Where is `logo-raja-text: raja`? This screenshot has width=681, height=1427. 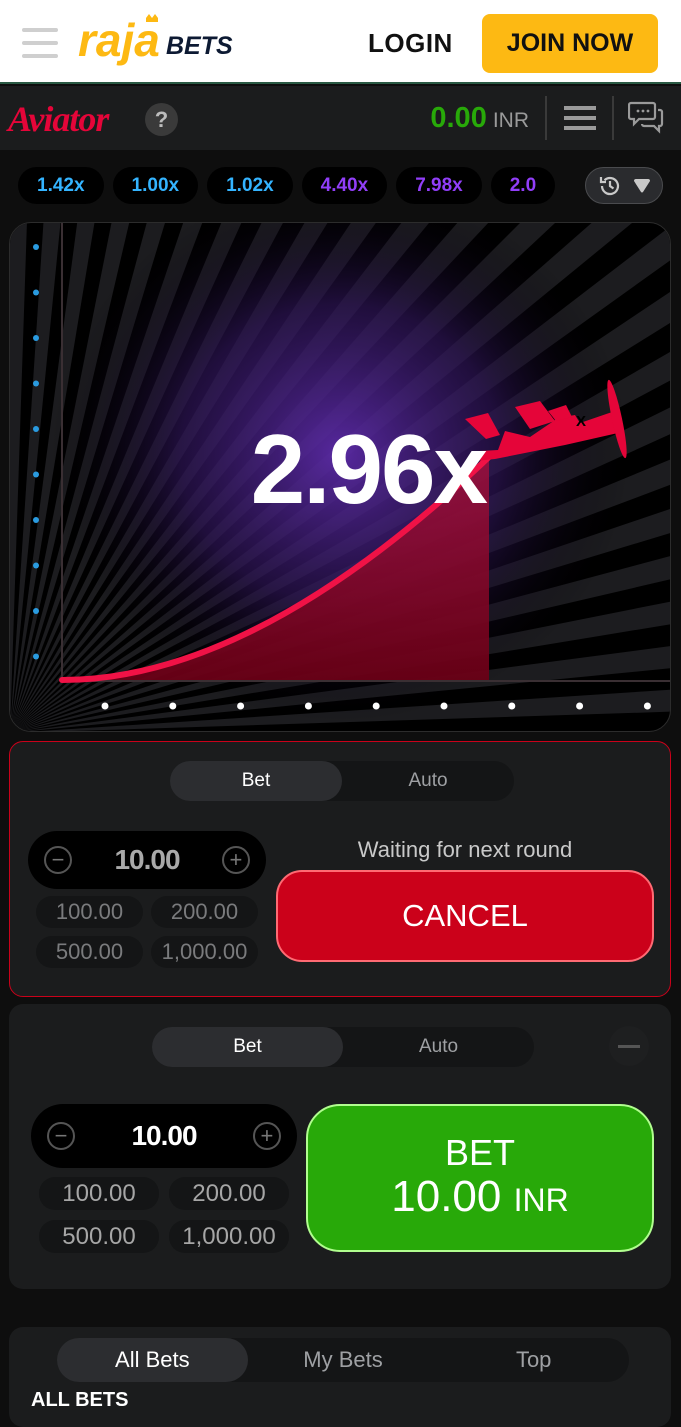
logo-raja-text: raja is located at coordinates (119, 40).